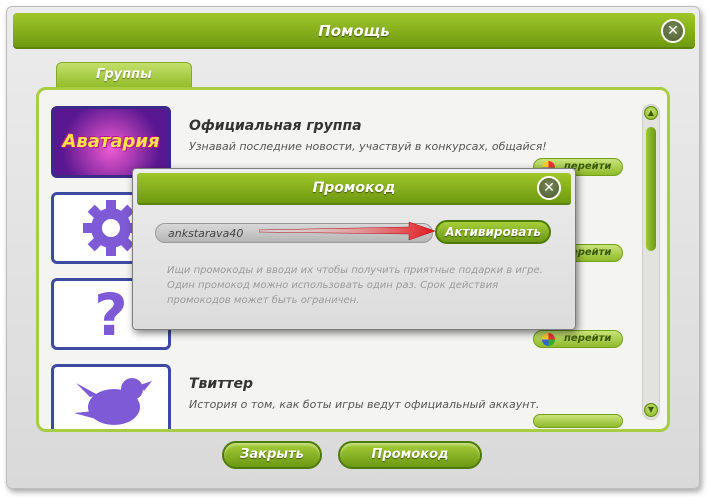 The image size is (709, 497). I want to click on twitter-thumb, so click(111, 396).